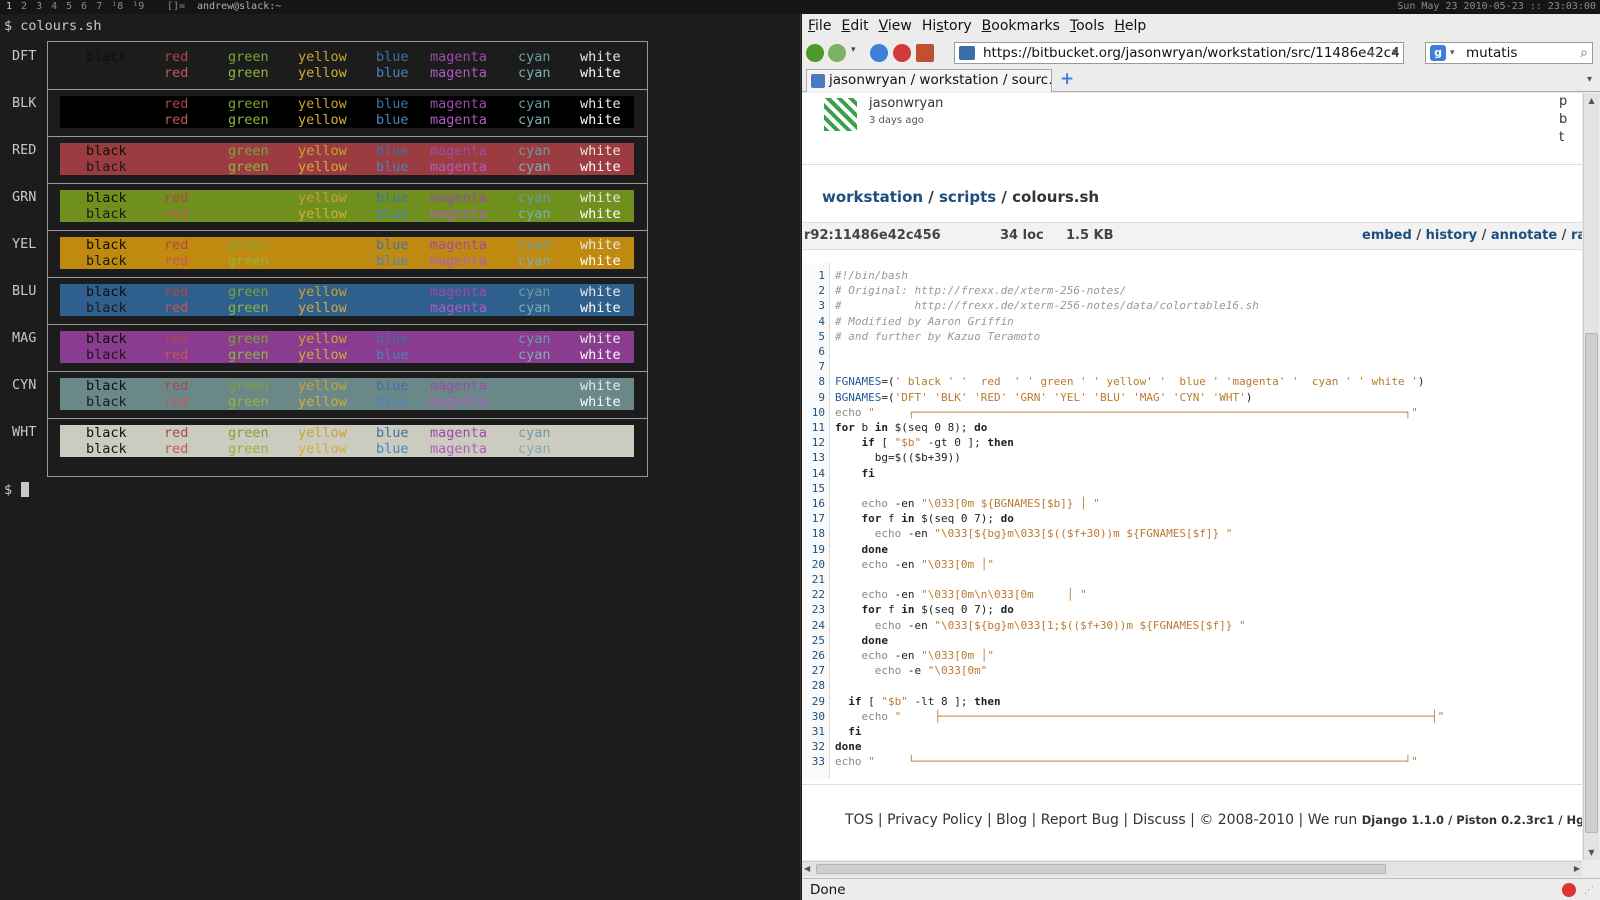 The image size is (1600, 900). Describe the element at coordinates (1576, 235) in the screenshot. I see `raw-link: ra` at that location.